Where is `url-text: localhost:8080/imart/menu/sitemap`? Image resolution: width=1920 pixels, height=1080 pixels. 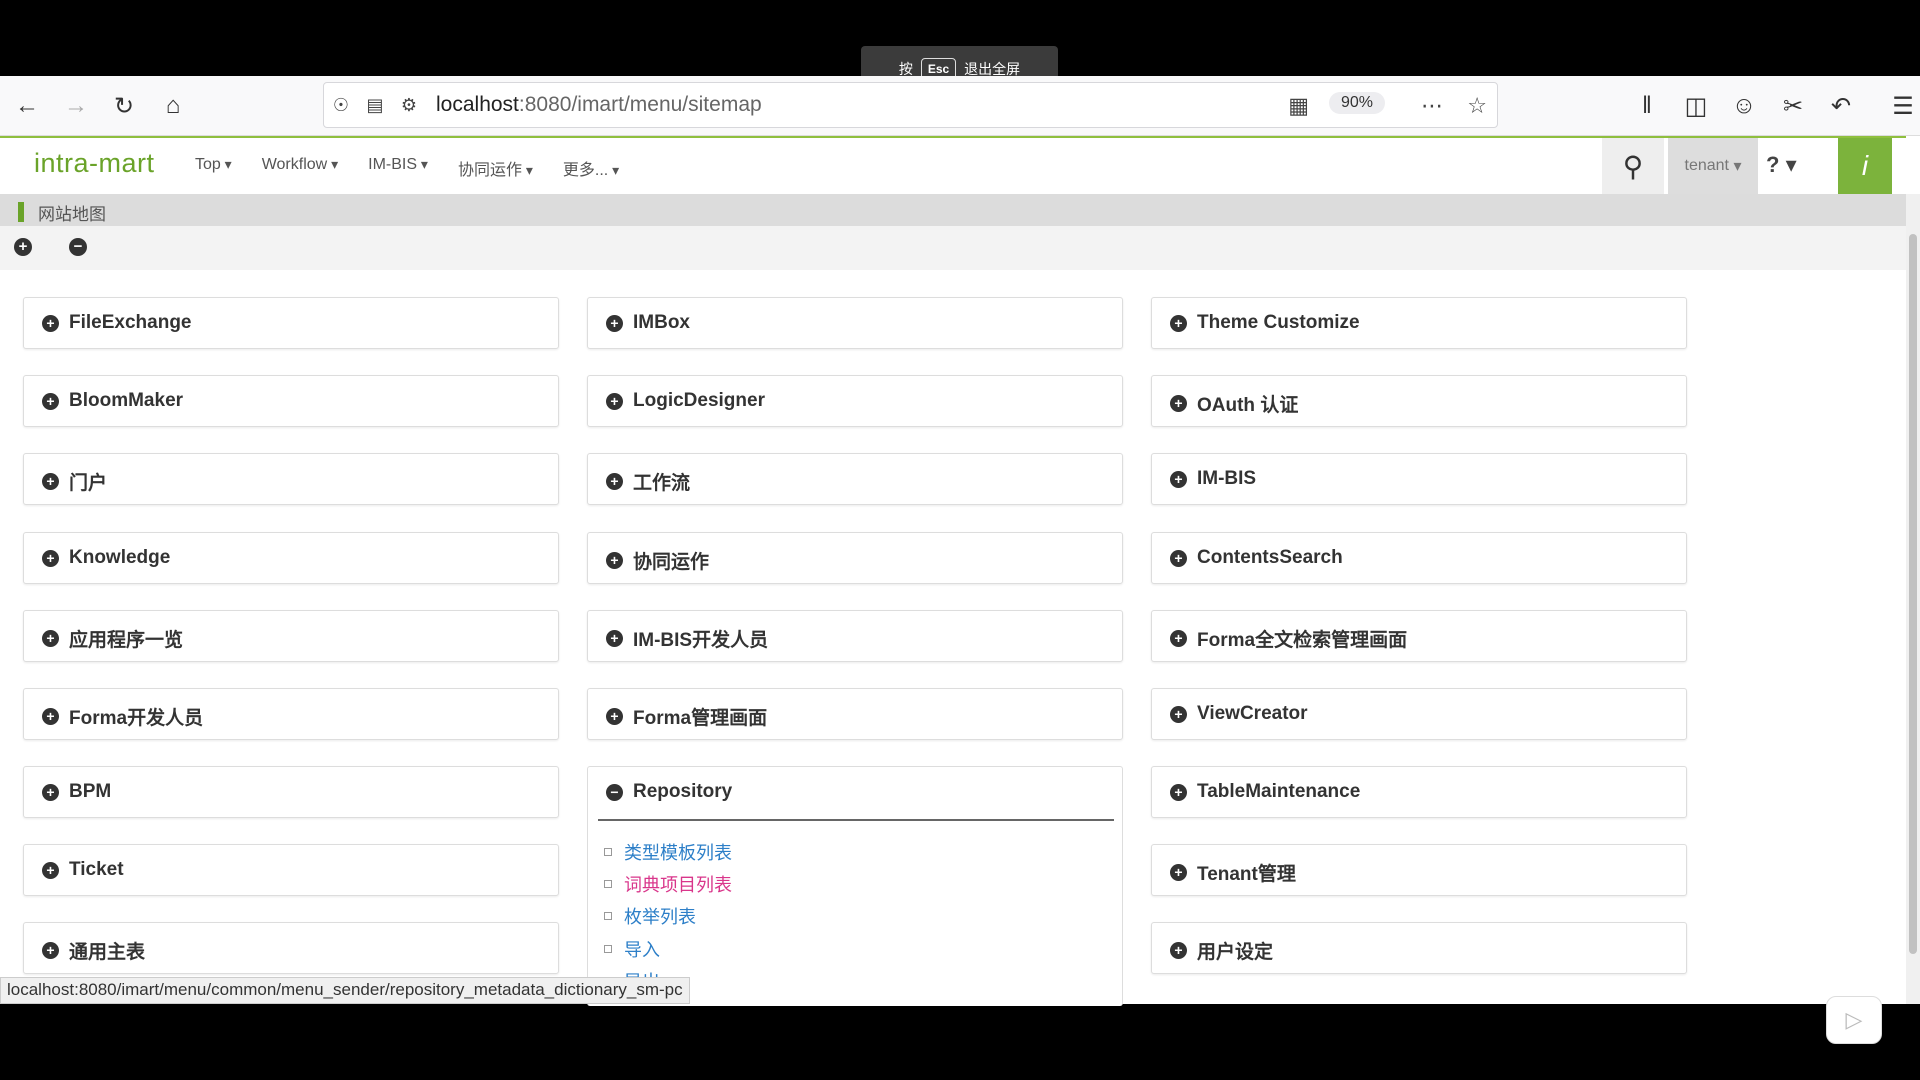 url-text: localhost:8080/imart/menu/sitemap is located at coordinates (599, 105).